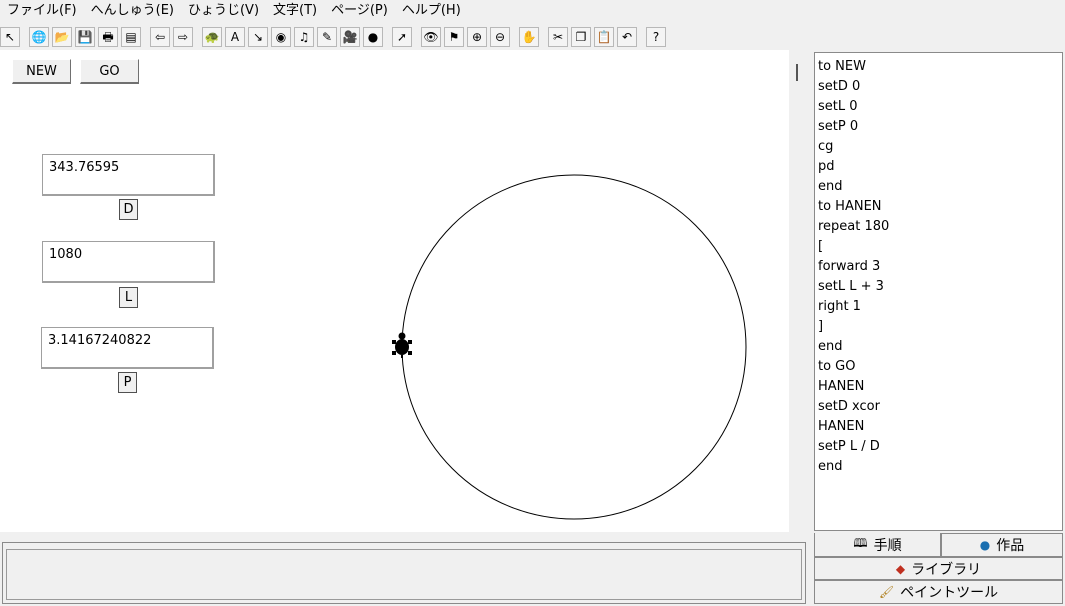  What do you see at coordinates (108, 37) in the screenshot?
I see `print-icon: 🖶` at bounding box center [108, 37].